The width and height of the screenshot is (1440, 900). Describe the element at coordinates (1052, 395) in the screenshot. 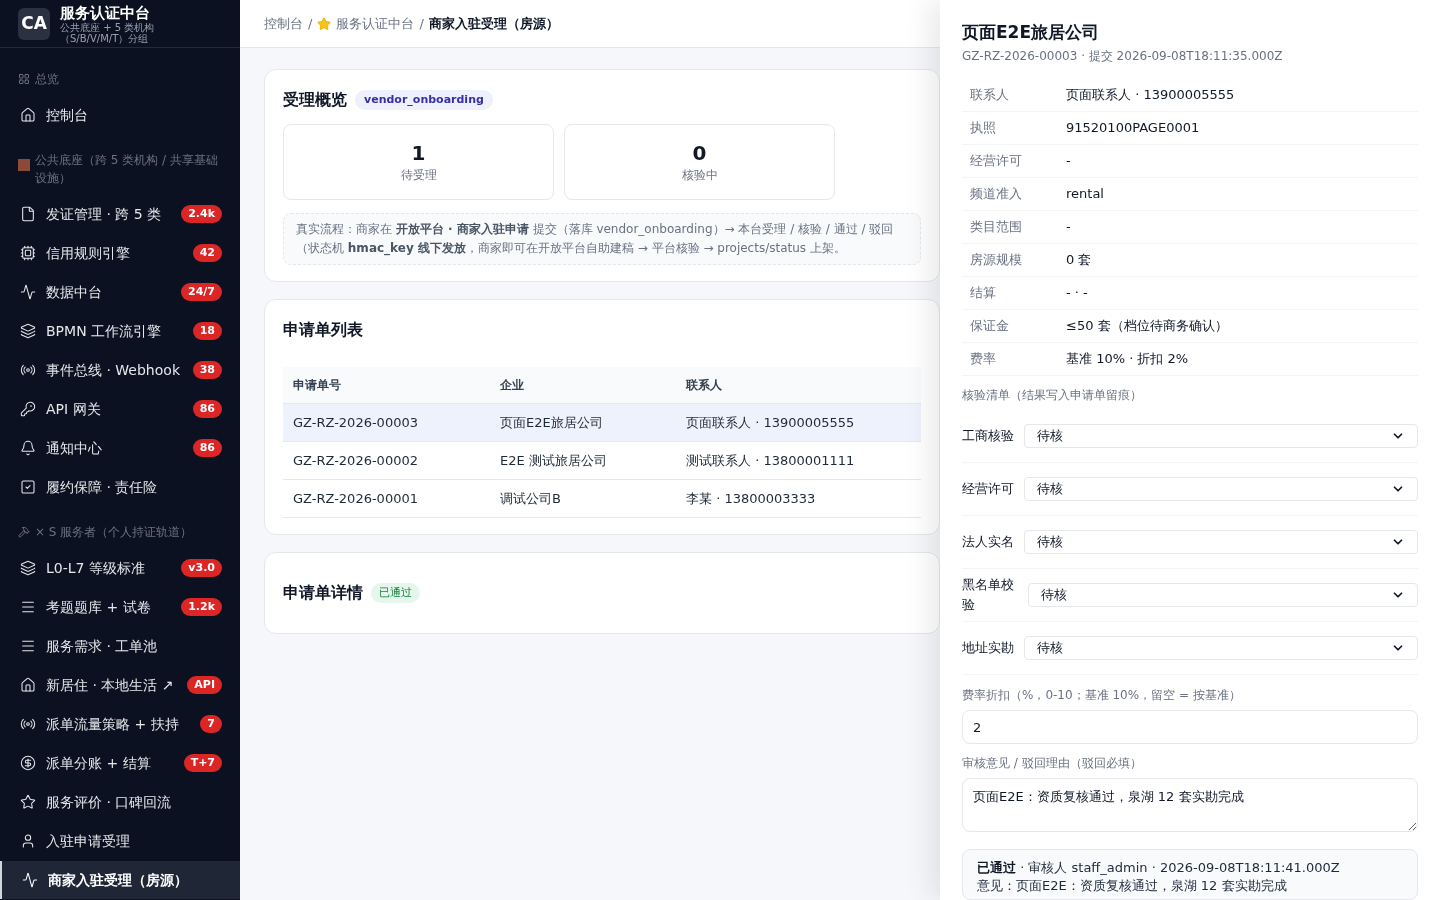

I see `section-label: 核验清单（结果写入申请单留痕）` at that location.